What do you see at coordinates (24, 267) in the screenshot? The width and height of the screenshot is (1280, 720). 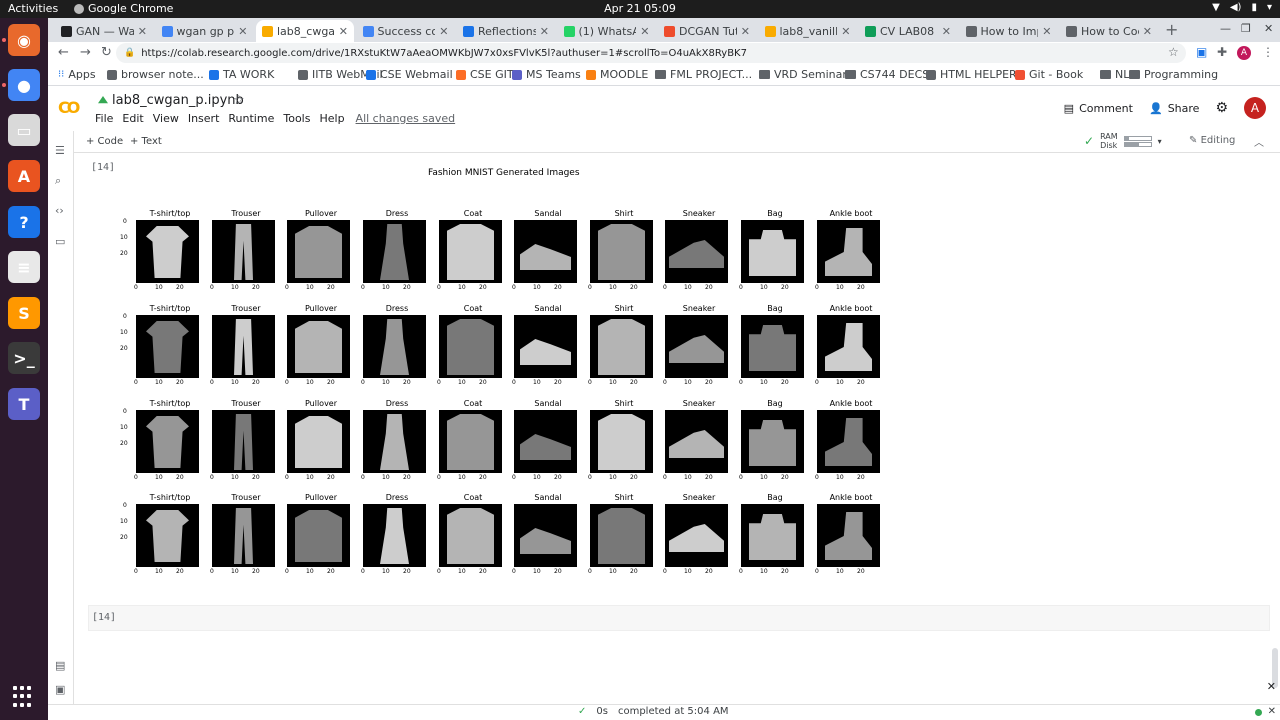 I see `document-viewer-icon: ≡` at bounding box center [24, 267].